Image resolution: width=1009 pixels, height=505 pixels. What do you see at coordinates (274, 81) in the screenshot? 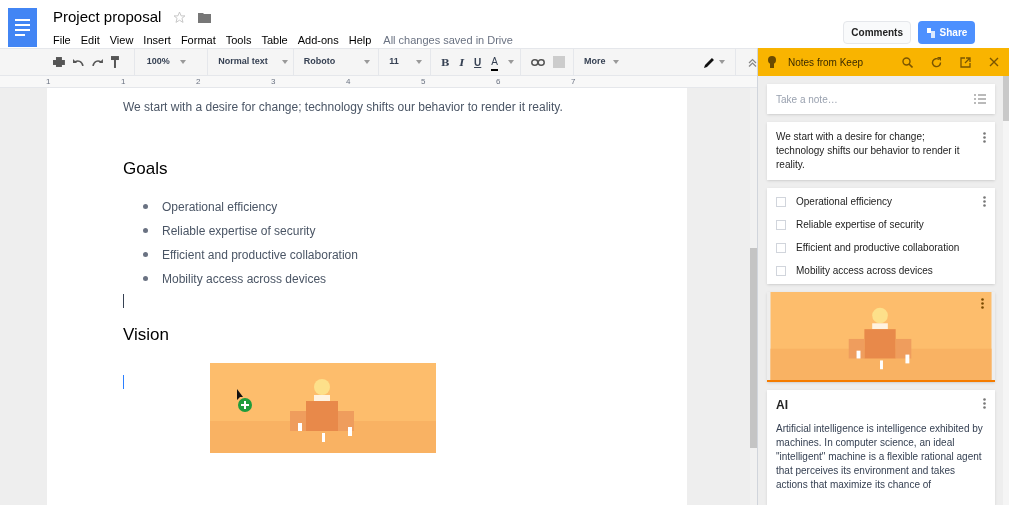
I see `ruler-mark: 3` at bounding box center [274, 81].